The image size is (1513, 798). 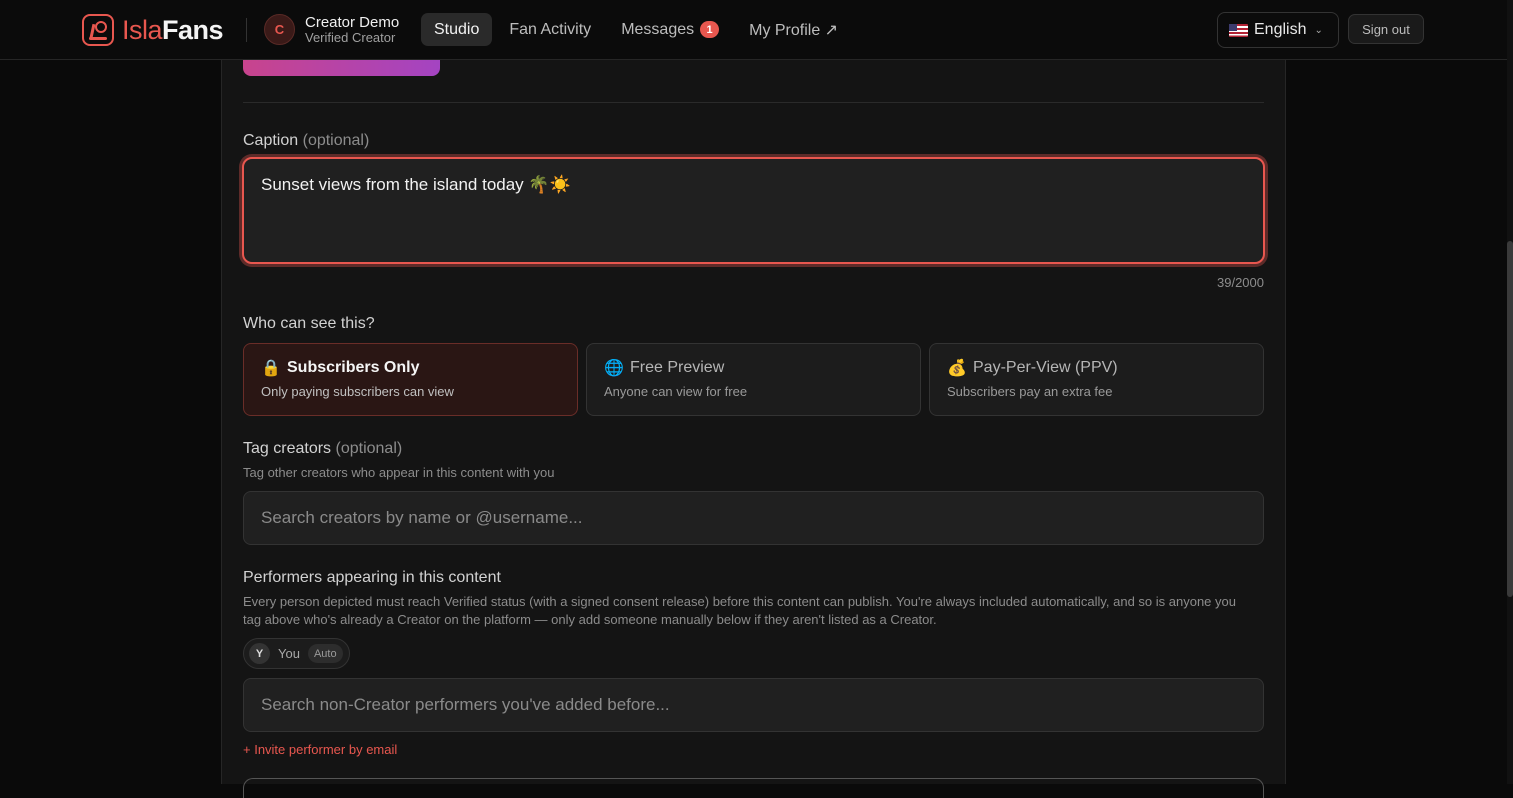 What do you see at coordinates (279, 29) in the screenshot?
I see `avatar: C` at bounding box center [279, 29].